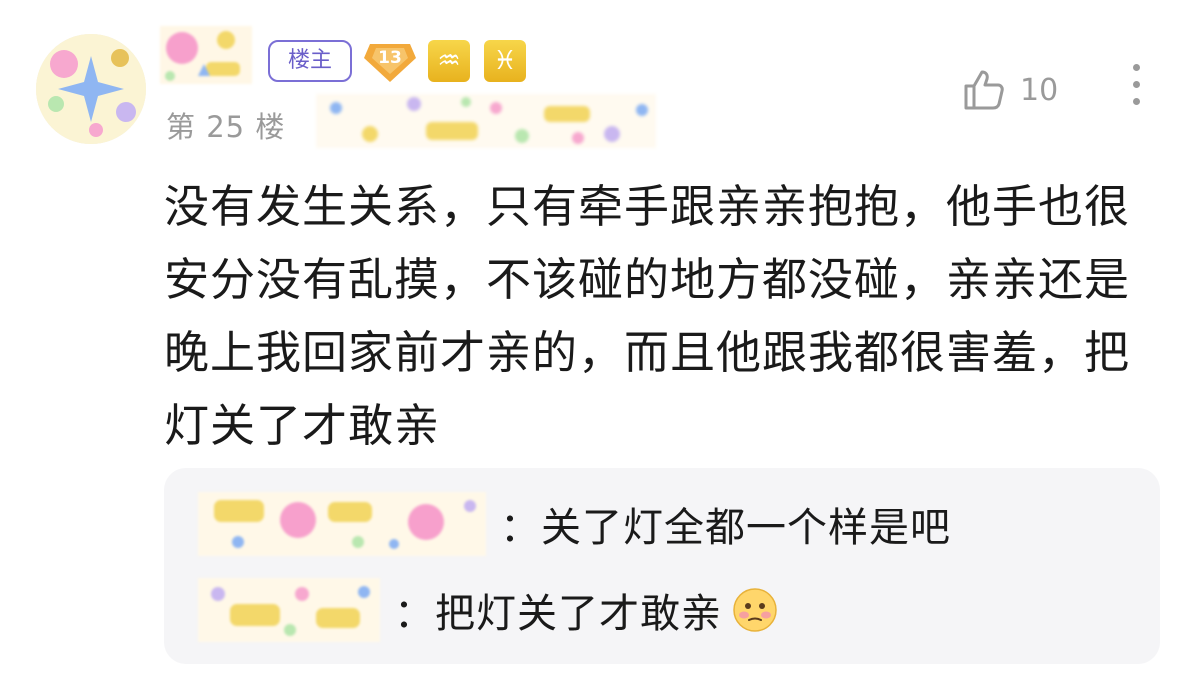  What do you see at coordinates (725, 528) in the screenshot?
I see `reply-text: ：关了灯全都一个样是吧` at bounding box center [725, 528].